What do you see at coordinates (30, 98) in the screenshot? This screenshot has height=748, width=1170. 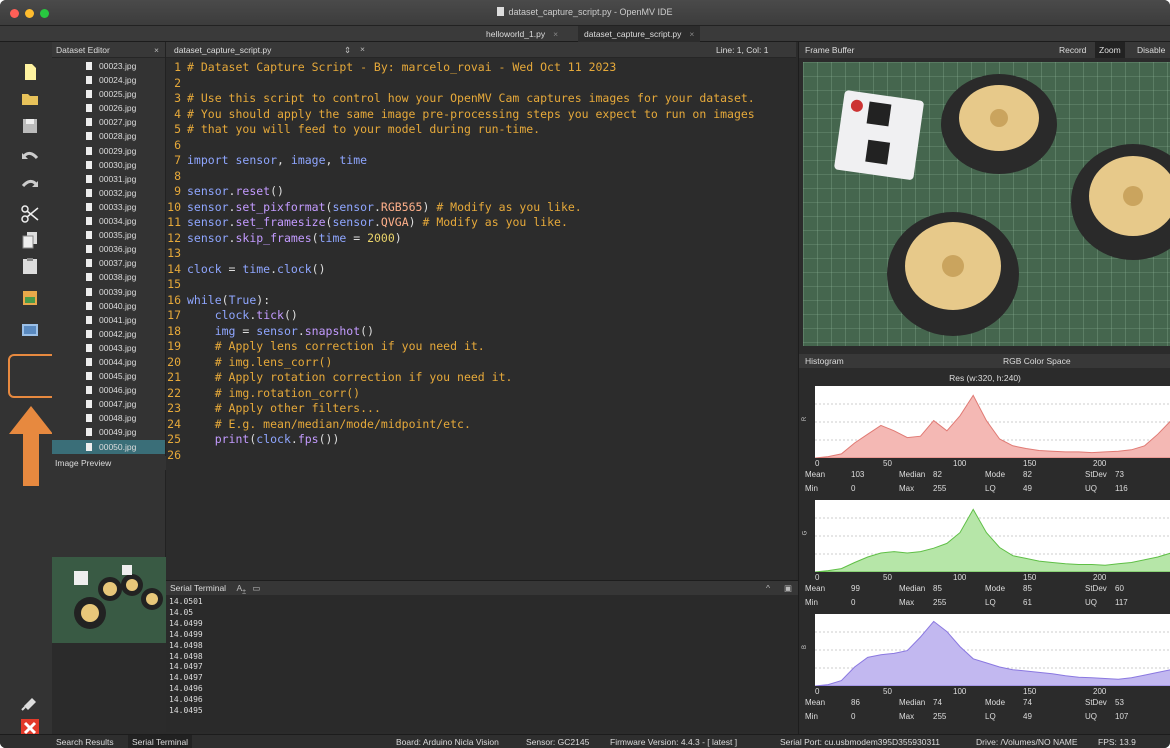 I see `open-folder-icon` at bounding box center [30, 98].